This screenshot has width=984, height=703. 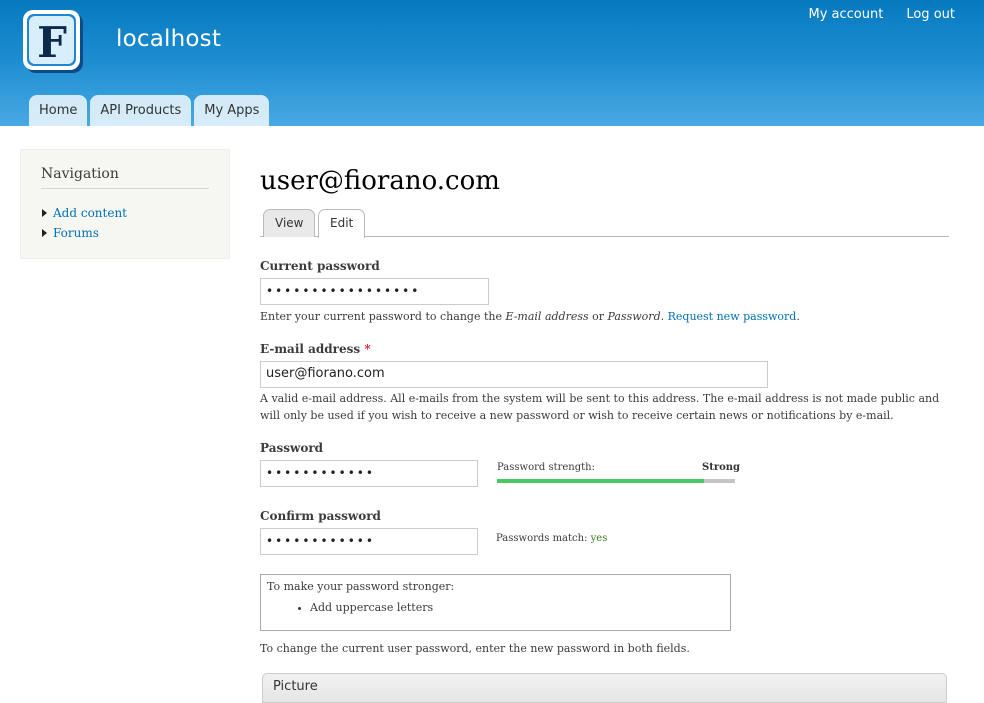 I want to click on main-menu: Home API Products My Apps, so click(x=149, y=110).